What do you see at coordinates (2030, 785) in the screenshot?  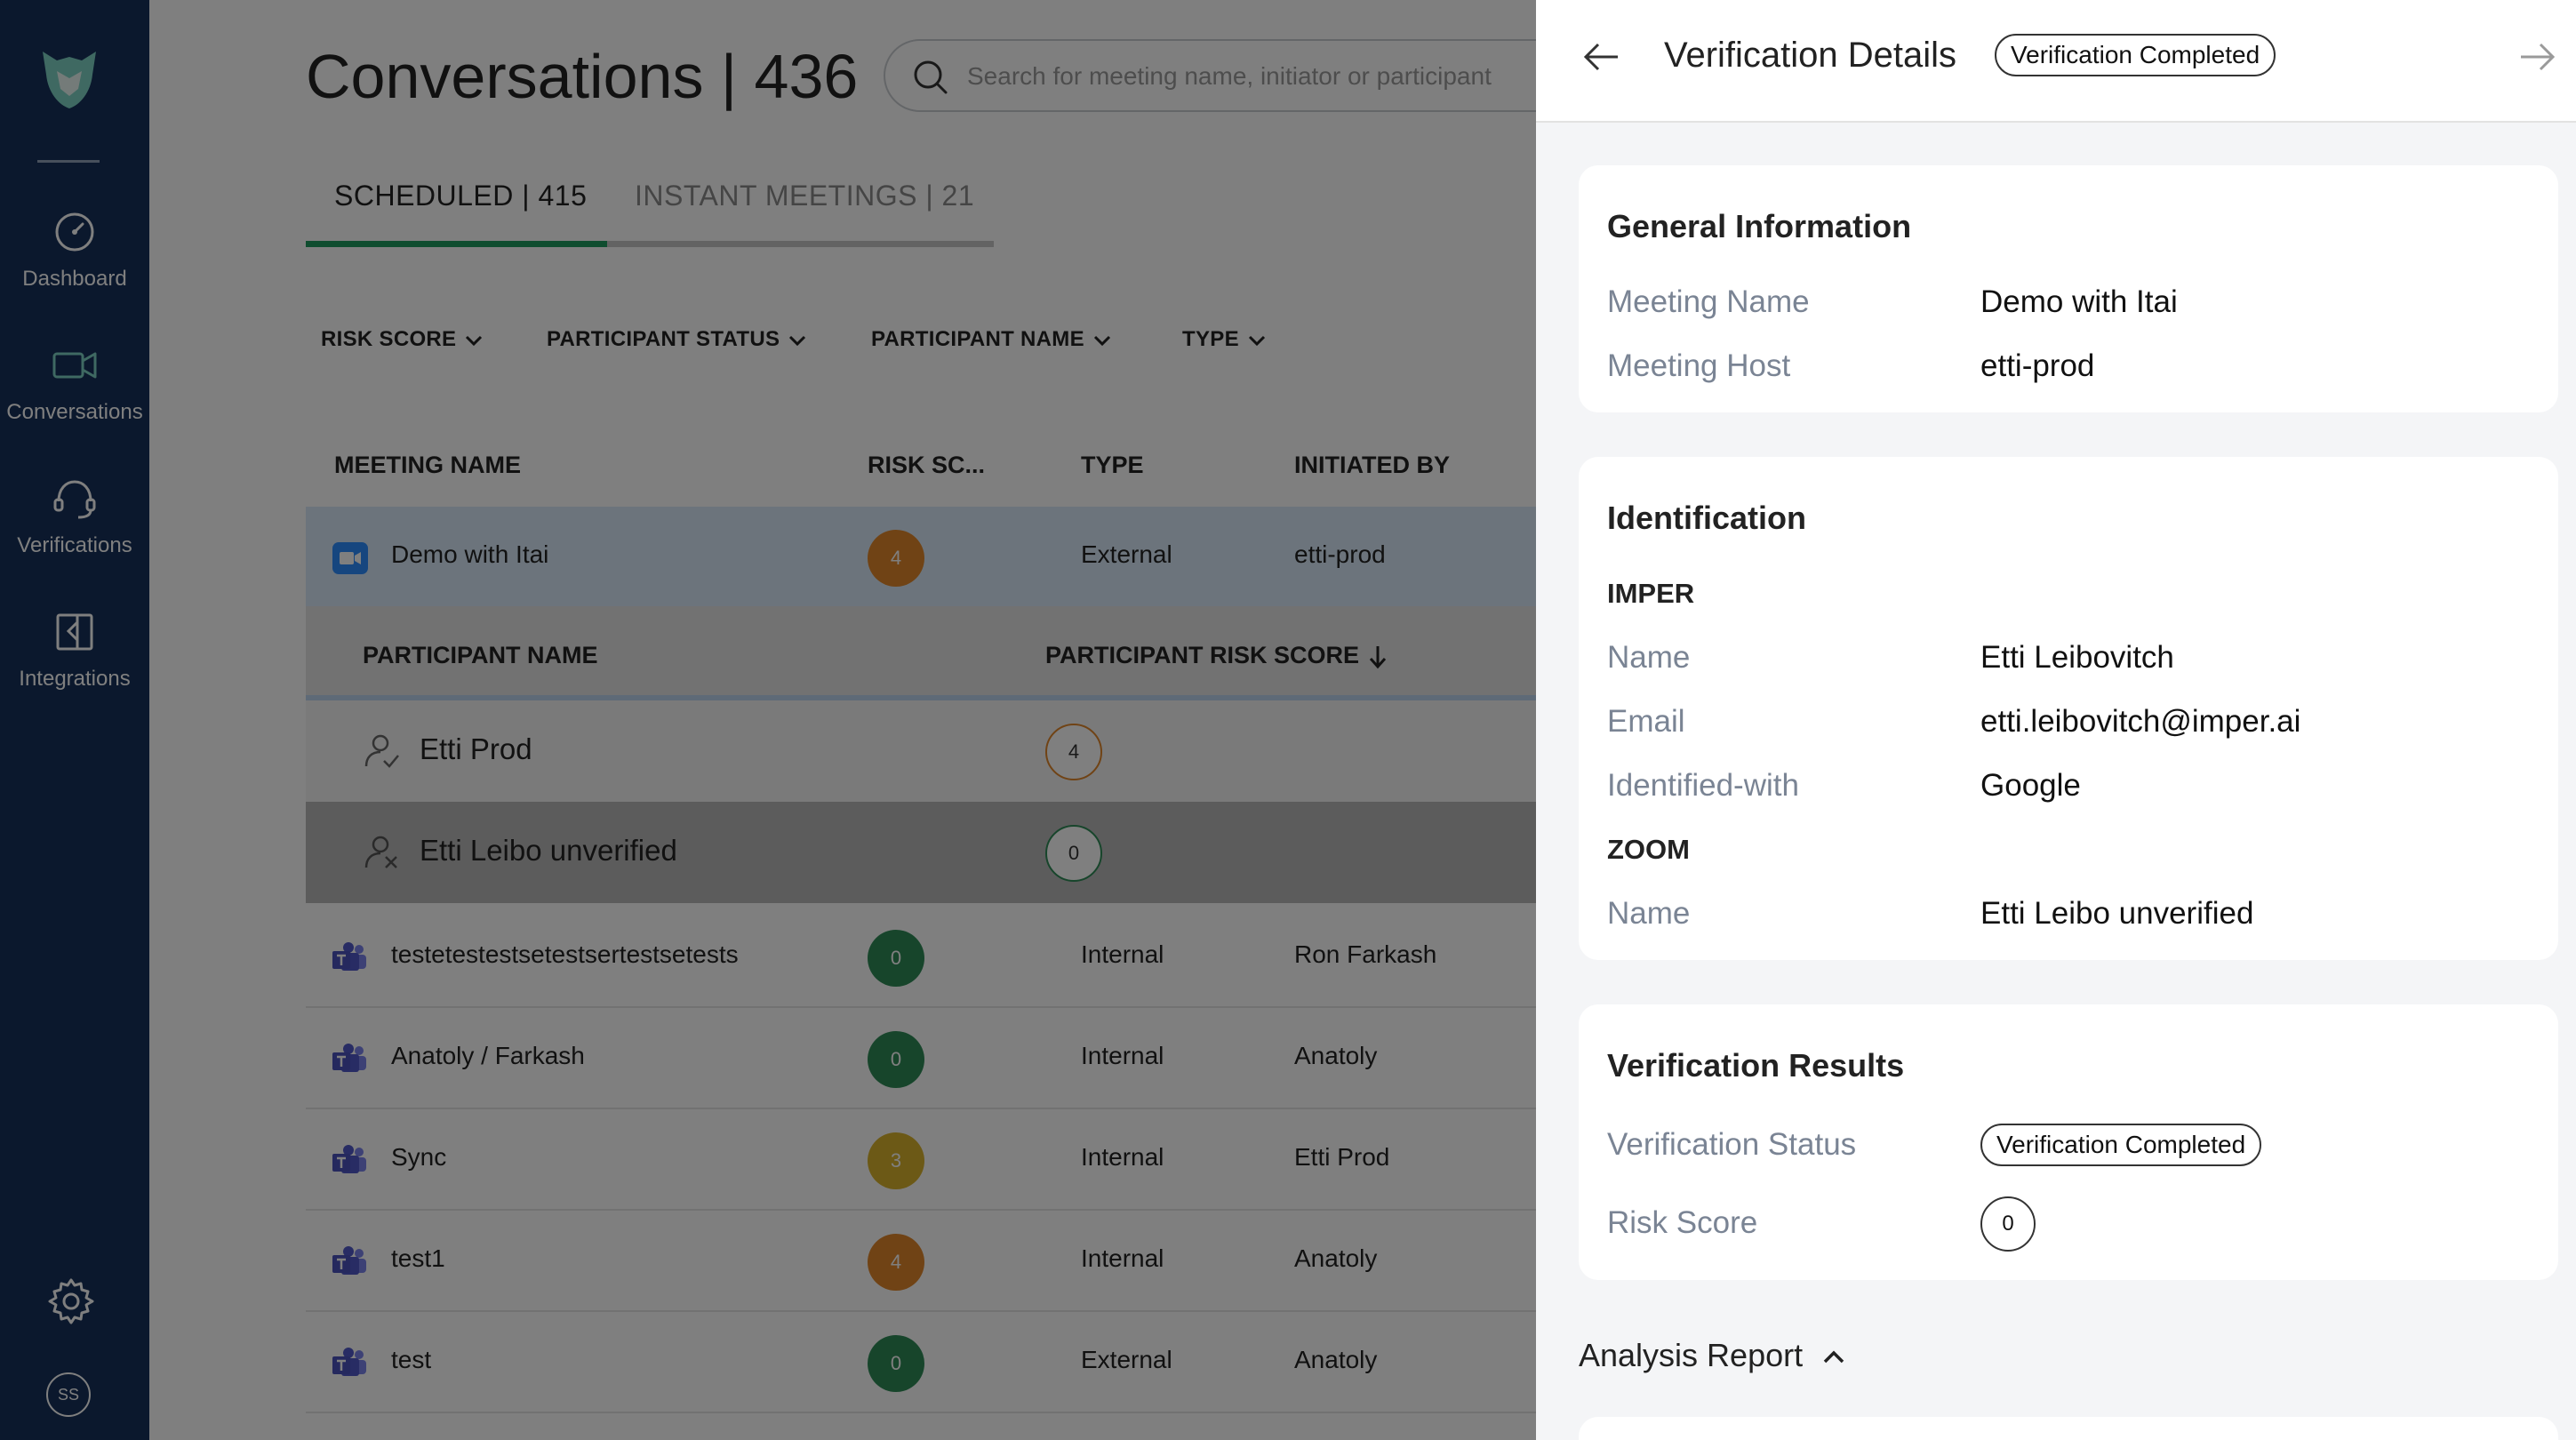 I see `identified-with-value: Google` at bounding box center [2030, 785].